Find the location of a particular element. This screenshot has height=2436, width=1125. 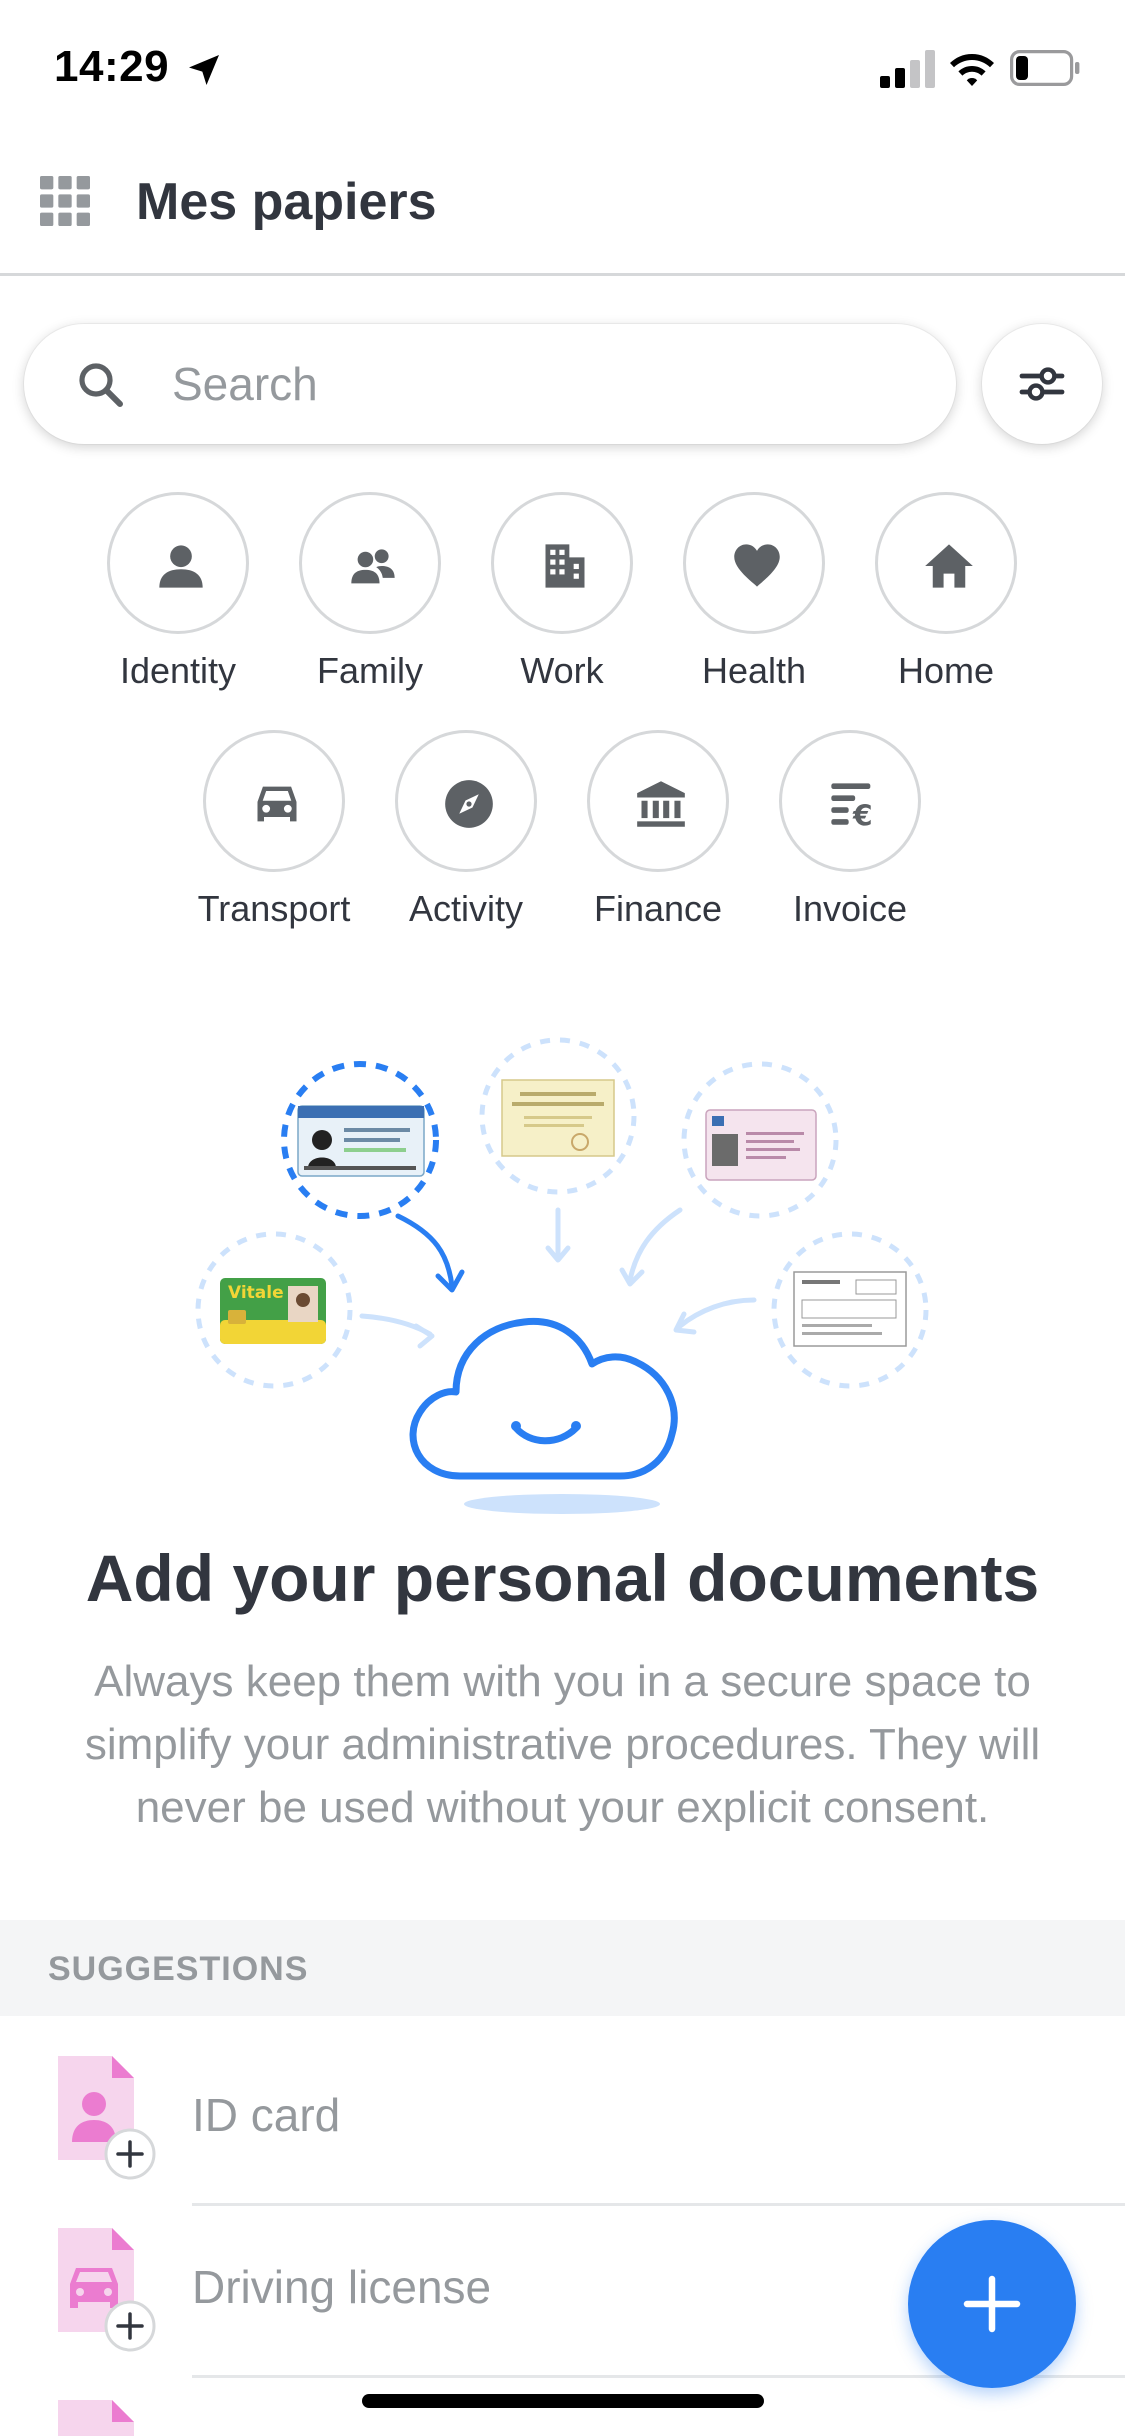

empty-state-title: Add your personal documents is located at coordinates (562, 1578).